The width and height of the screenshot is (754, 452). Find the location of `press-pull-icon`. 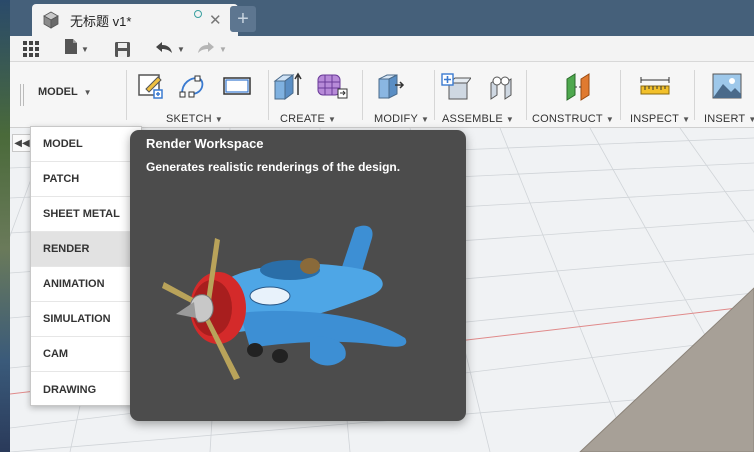

press-pull-icon is located at coordinates (391, 86).